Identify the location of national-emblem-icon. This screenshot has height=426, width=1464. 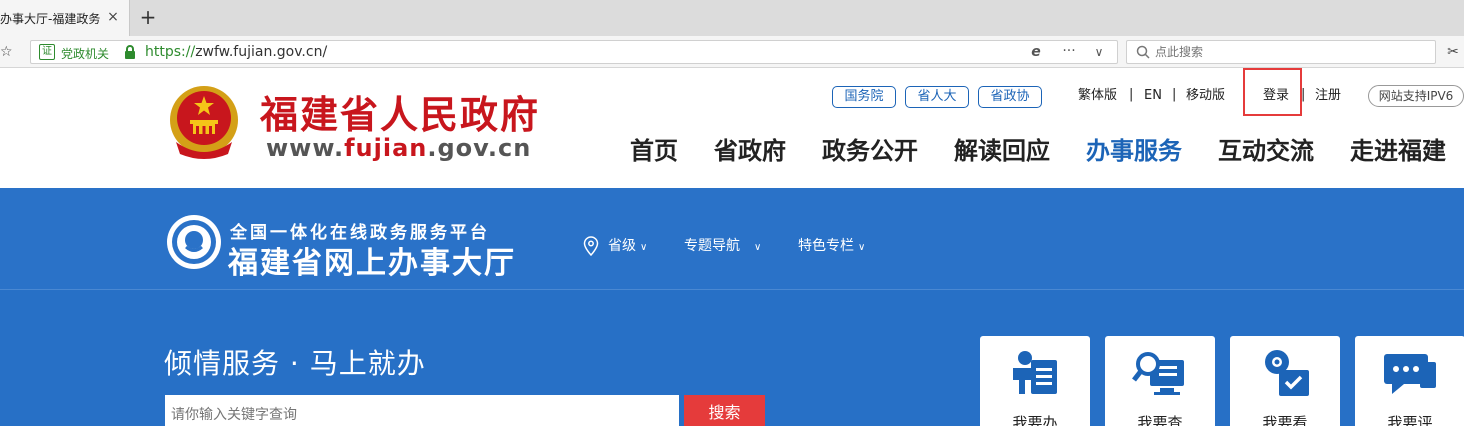
(204, 122).